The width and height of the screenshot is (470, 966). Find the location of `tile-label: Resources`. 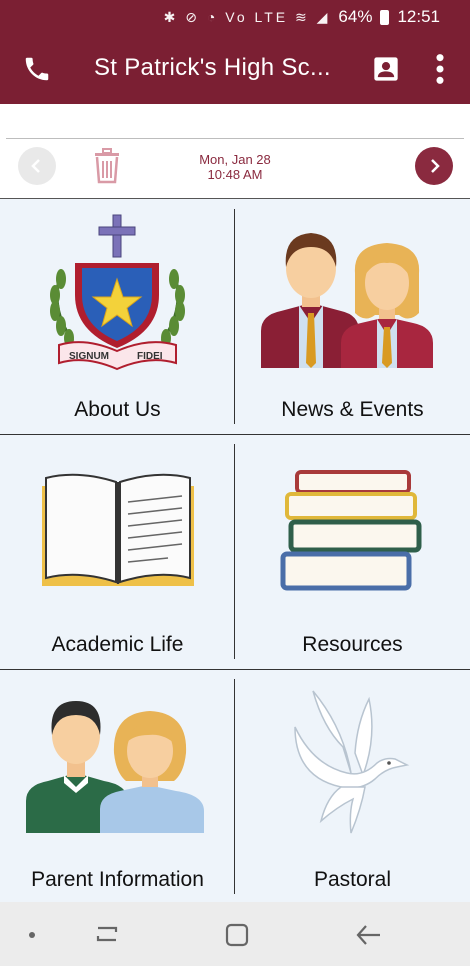

tile-label: Resources is located at coordinates (352, 644).